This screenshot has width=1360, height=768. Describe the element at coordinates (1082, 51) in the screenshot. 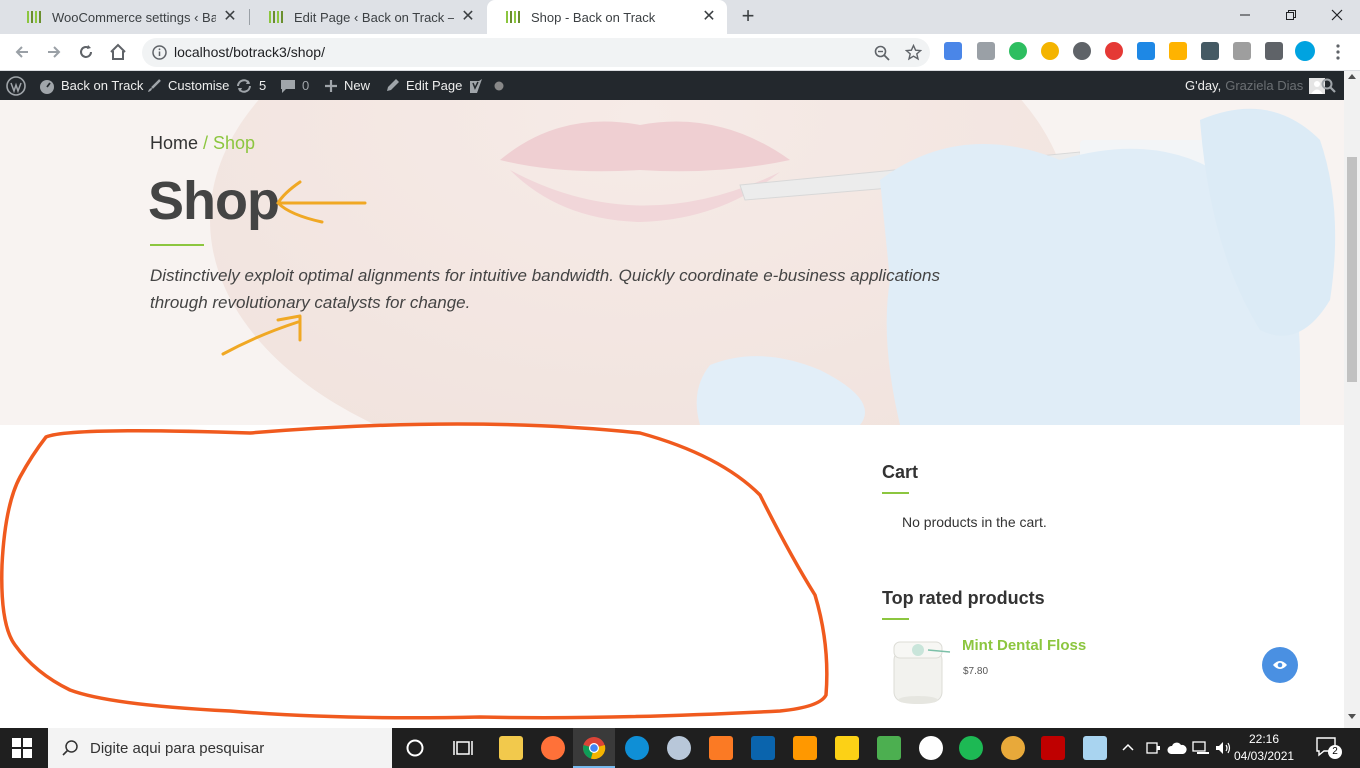

I see `settings-extension-icon` at that location.